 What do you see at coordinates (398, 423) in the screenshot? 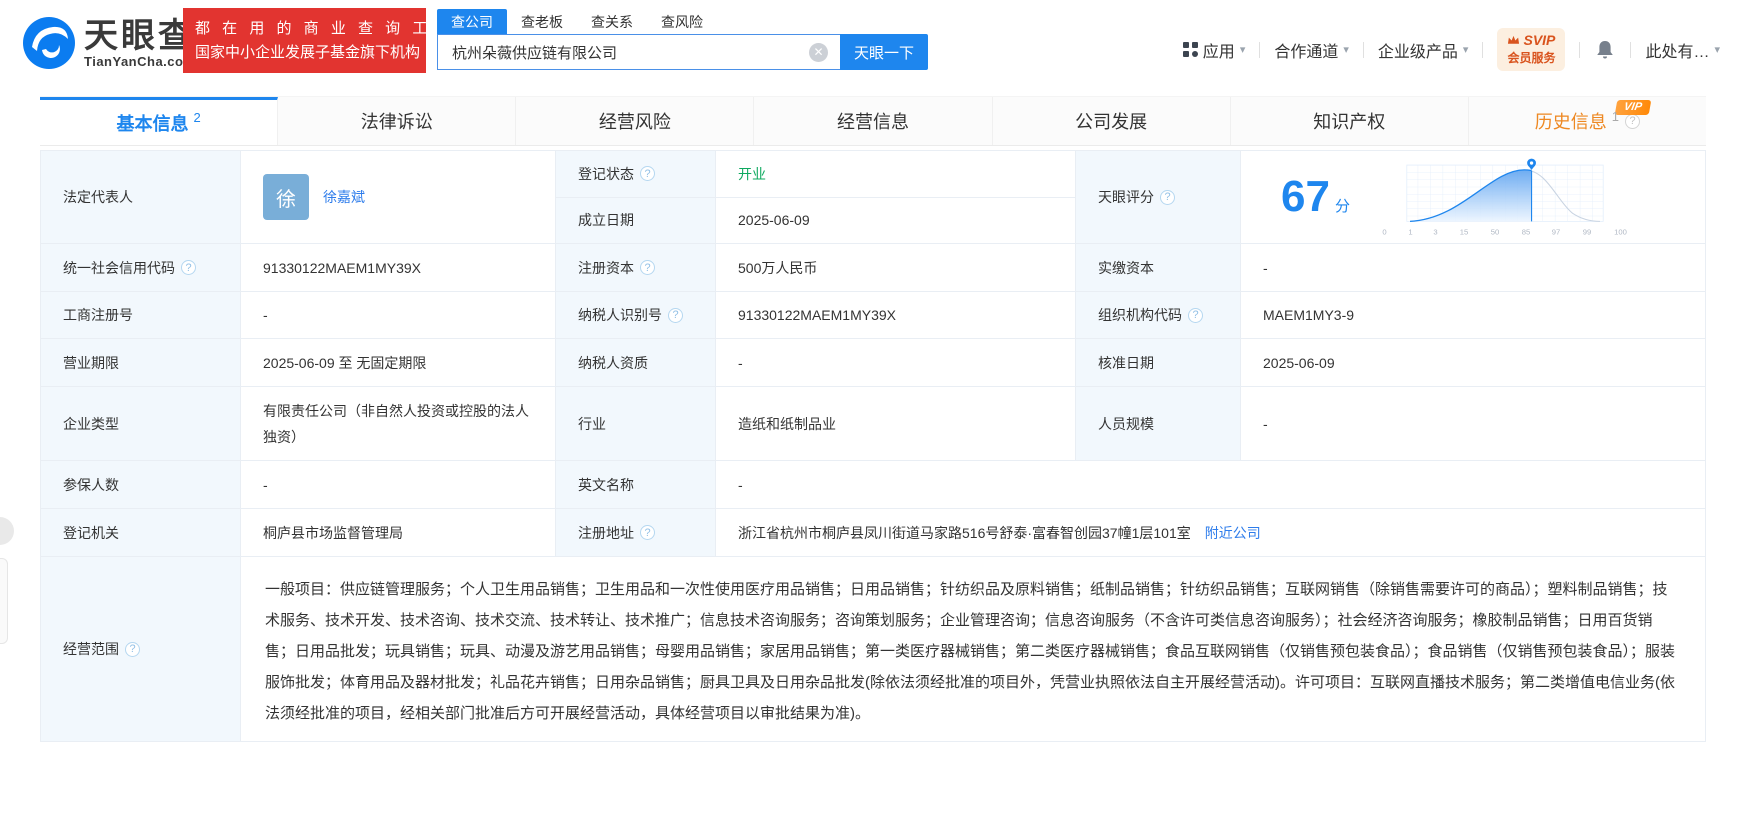
I see `company-type-value: 有限责任公司（非自然人投资或控股的法人独资）` at bounding box center [398, 423].